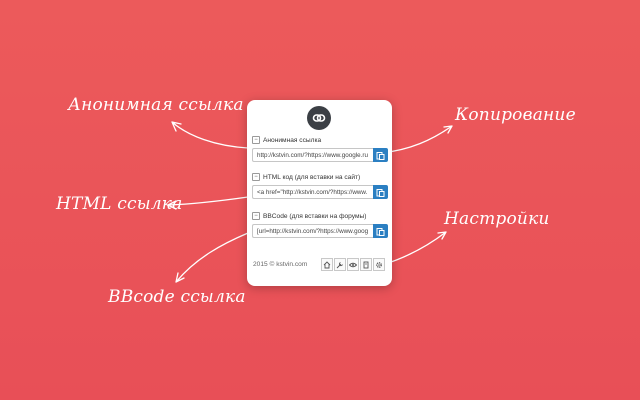 Image resolution: width=640 pixels, height=400 pixels. I want to click on html-code-field: <a href="http://kstvin.com/?https://www., so click(312, 192).